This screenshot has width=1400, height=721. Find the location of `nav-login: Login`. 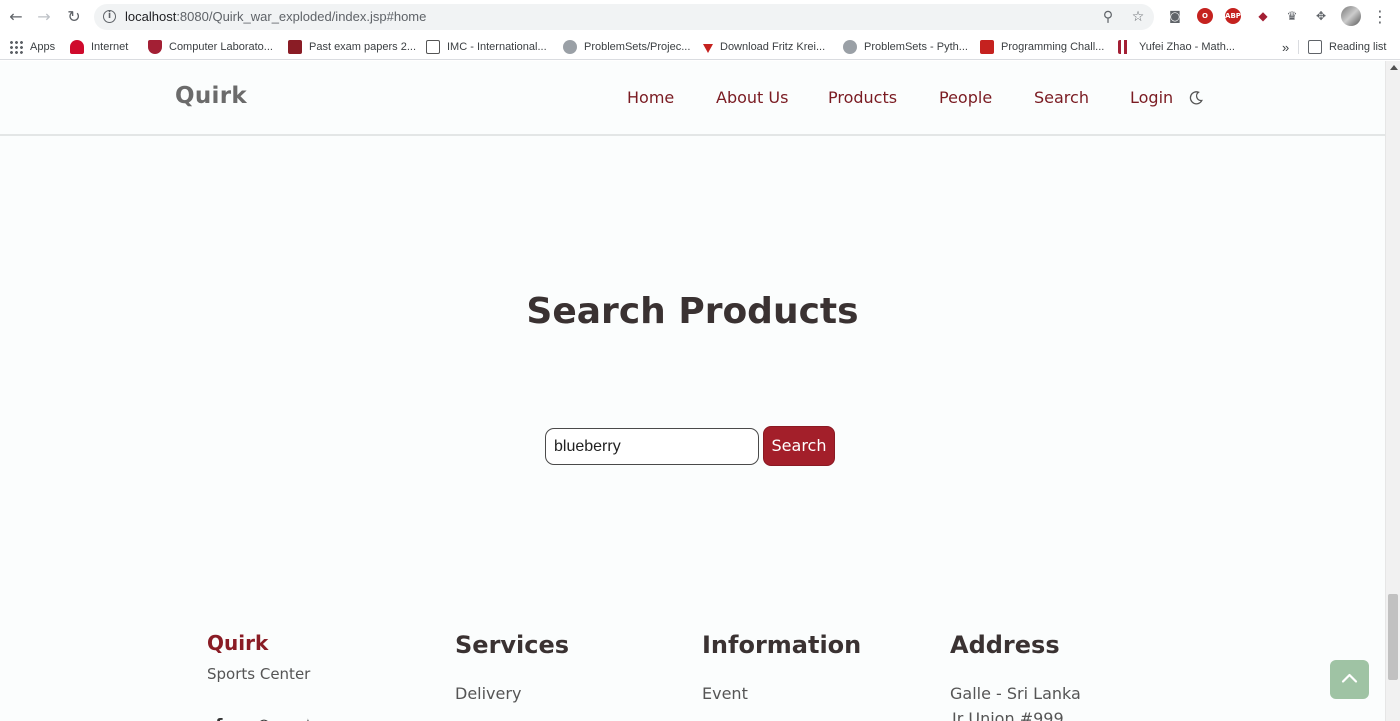

nav-login: Login is located at coordinates (1151, 97).